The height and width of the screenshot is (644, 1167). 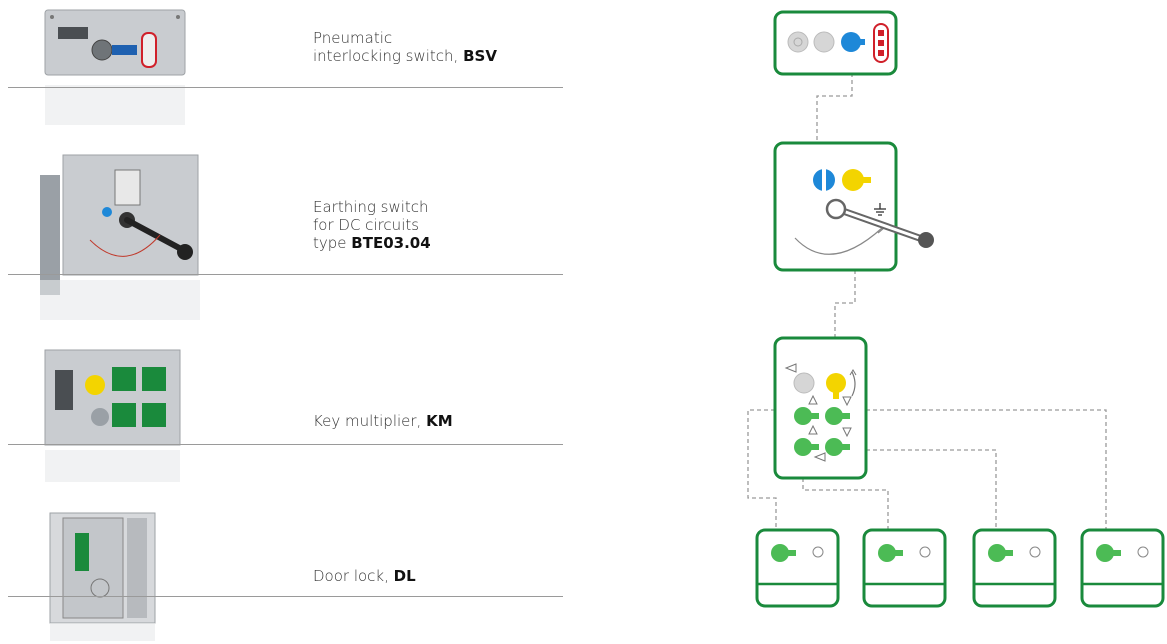 What do you see at coordinates (388, 56) in the screenshot?
I see `label-text: interlocking switch,` at bounding box center [388, 56].